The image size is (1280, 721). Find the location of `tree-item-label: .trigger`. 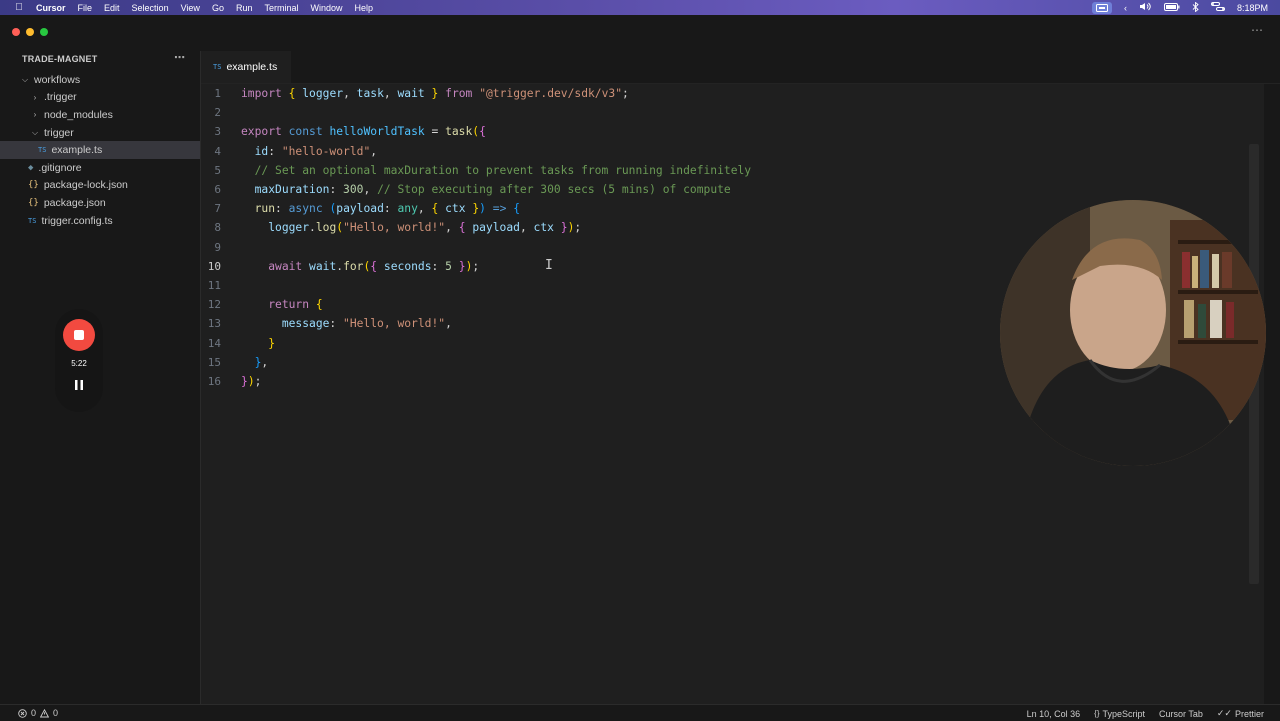

tree-item-label: .trigger is located at coordinates (60, 97).